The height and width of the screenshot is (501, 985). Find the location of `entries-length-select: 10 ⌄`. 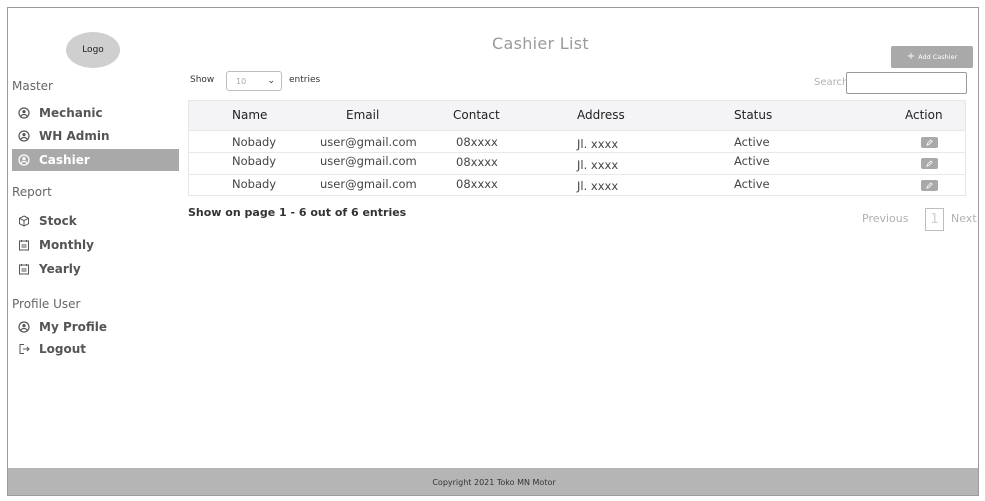

entries-length-select: 10 ⌄ is located at coordinates (254, 81).